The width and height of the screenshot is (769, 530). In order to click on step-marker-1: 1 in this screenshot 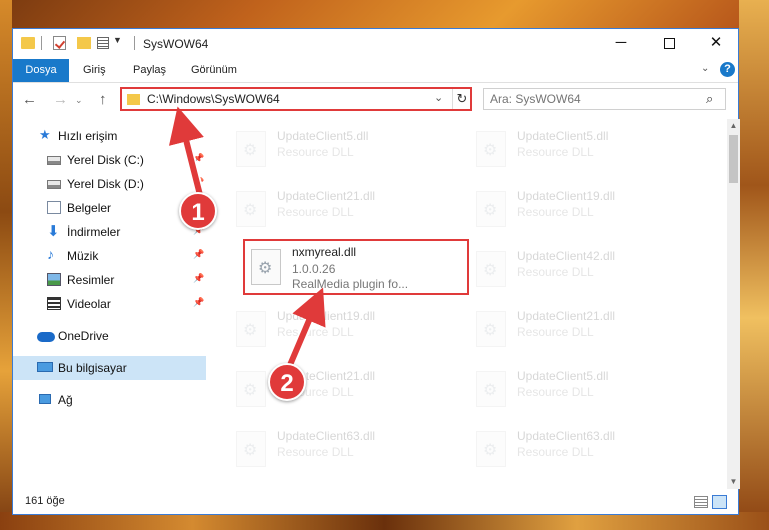, I will do `click(198, 211)`.